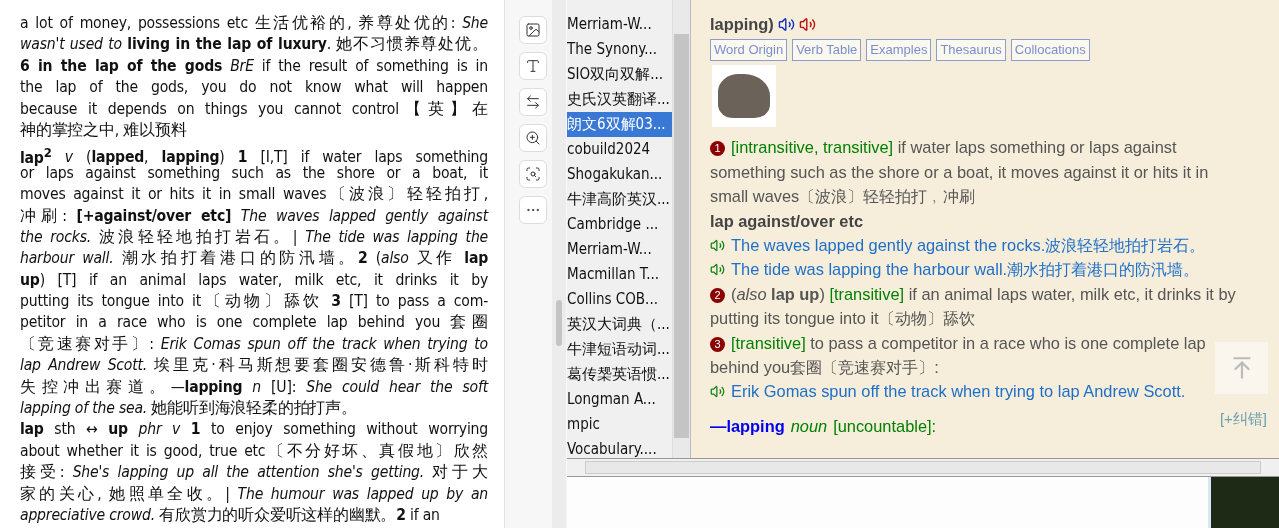  Describe the element at coordinates (254, 494) in the screenshot. I see `document-text-line: 家的关心, 她照单全收。| The humour was lapped up by an` at that location.